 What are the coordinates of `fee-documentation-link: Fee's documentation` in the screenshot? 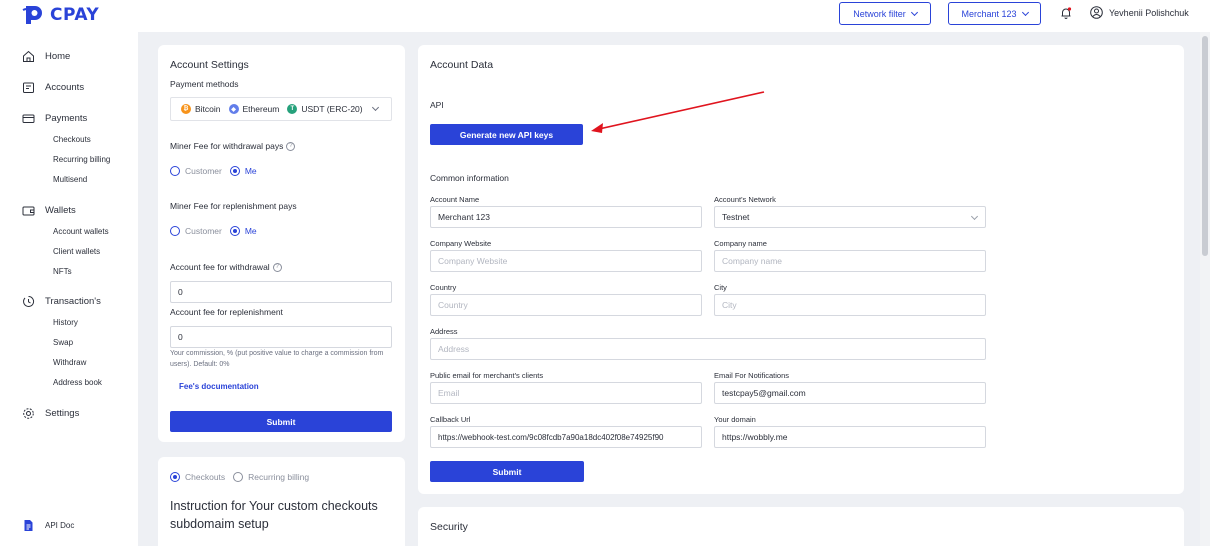 It's located at (219, 386).